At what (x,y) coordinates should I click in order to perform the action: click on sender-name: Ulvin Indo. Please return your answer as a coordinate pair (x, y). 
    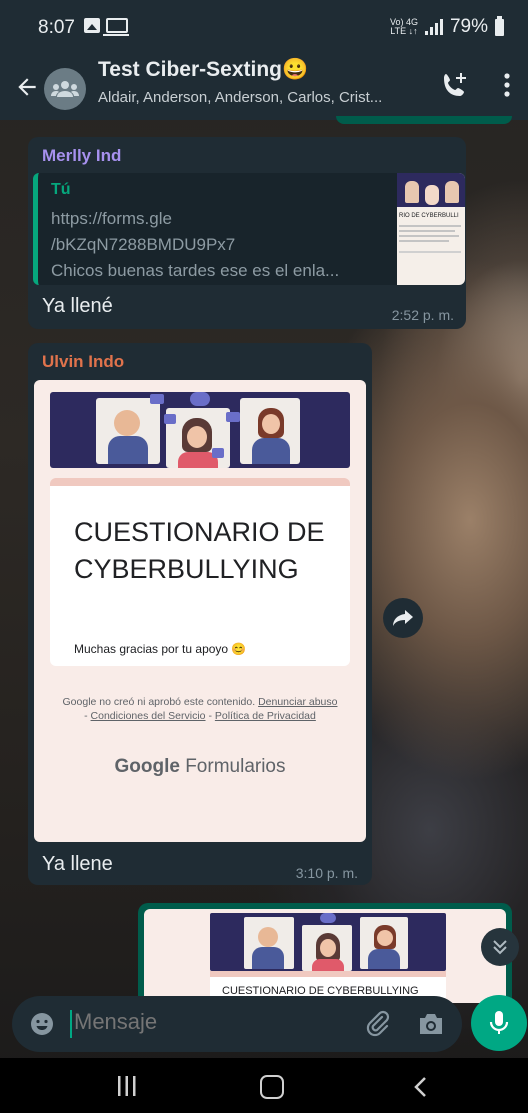
    Looking at the image, I should click on (83, 362).